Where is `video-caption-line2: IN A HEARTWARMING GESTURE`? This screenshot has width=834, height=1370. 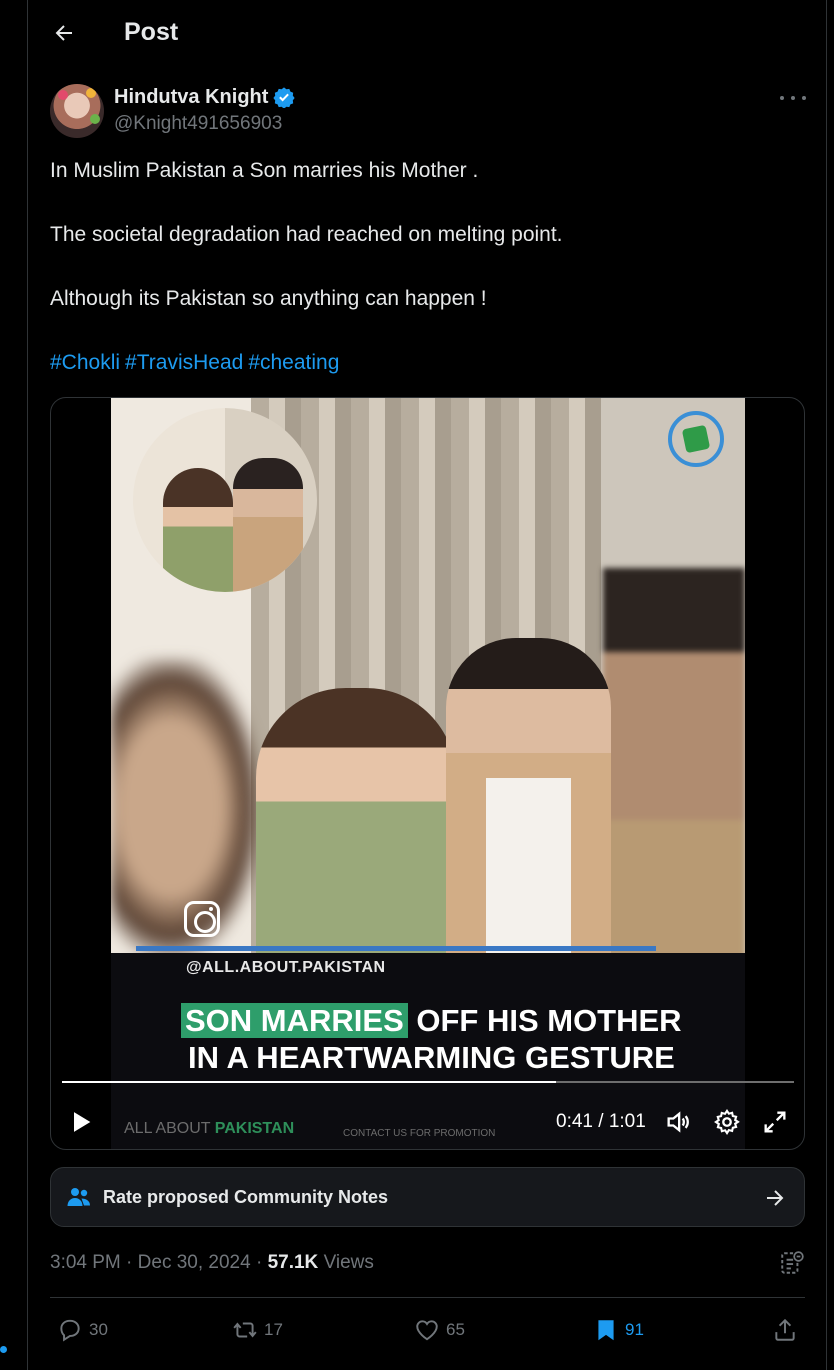
video-caption-line2: IN A HEARTWARMING GESTURE is located at coordinates (431, 1057).